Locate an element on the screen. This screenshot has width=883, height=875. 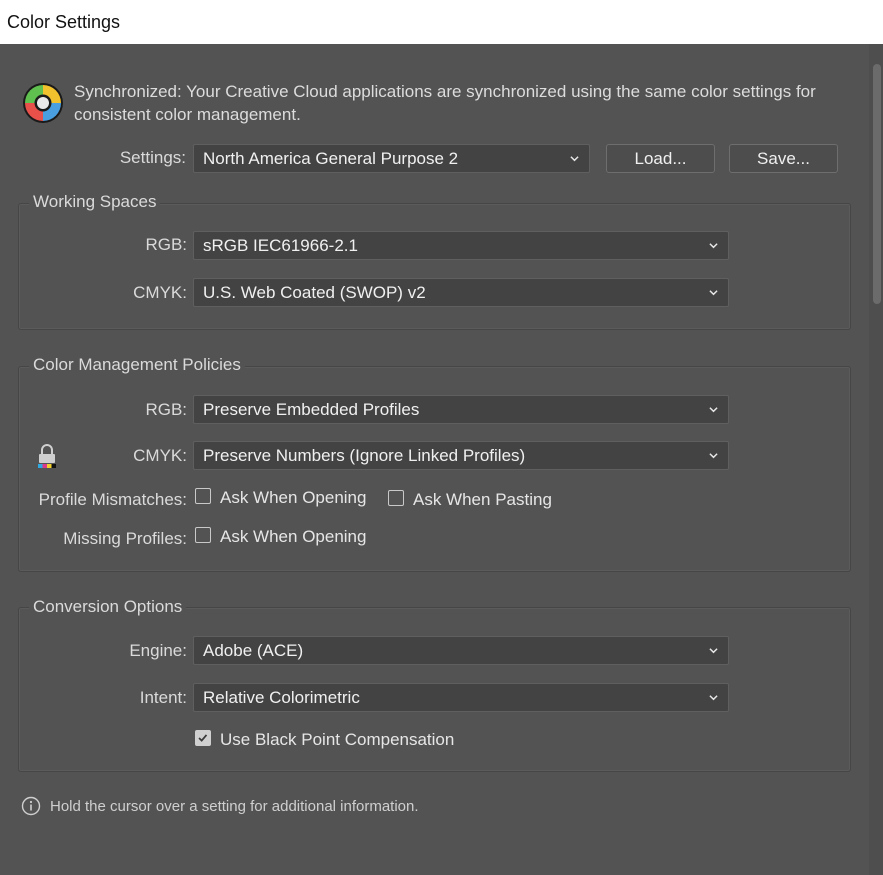
engine-label: Engine: is located at coordinates (158, 650).